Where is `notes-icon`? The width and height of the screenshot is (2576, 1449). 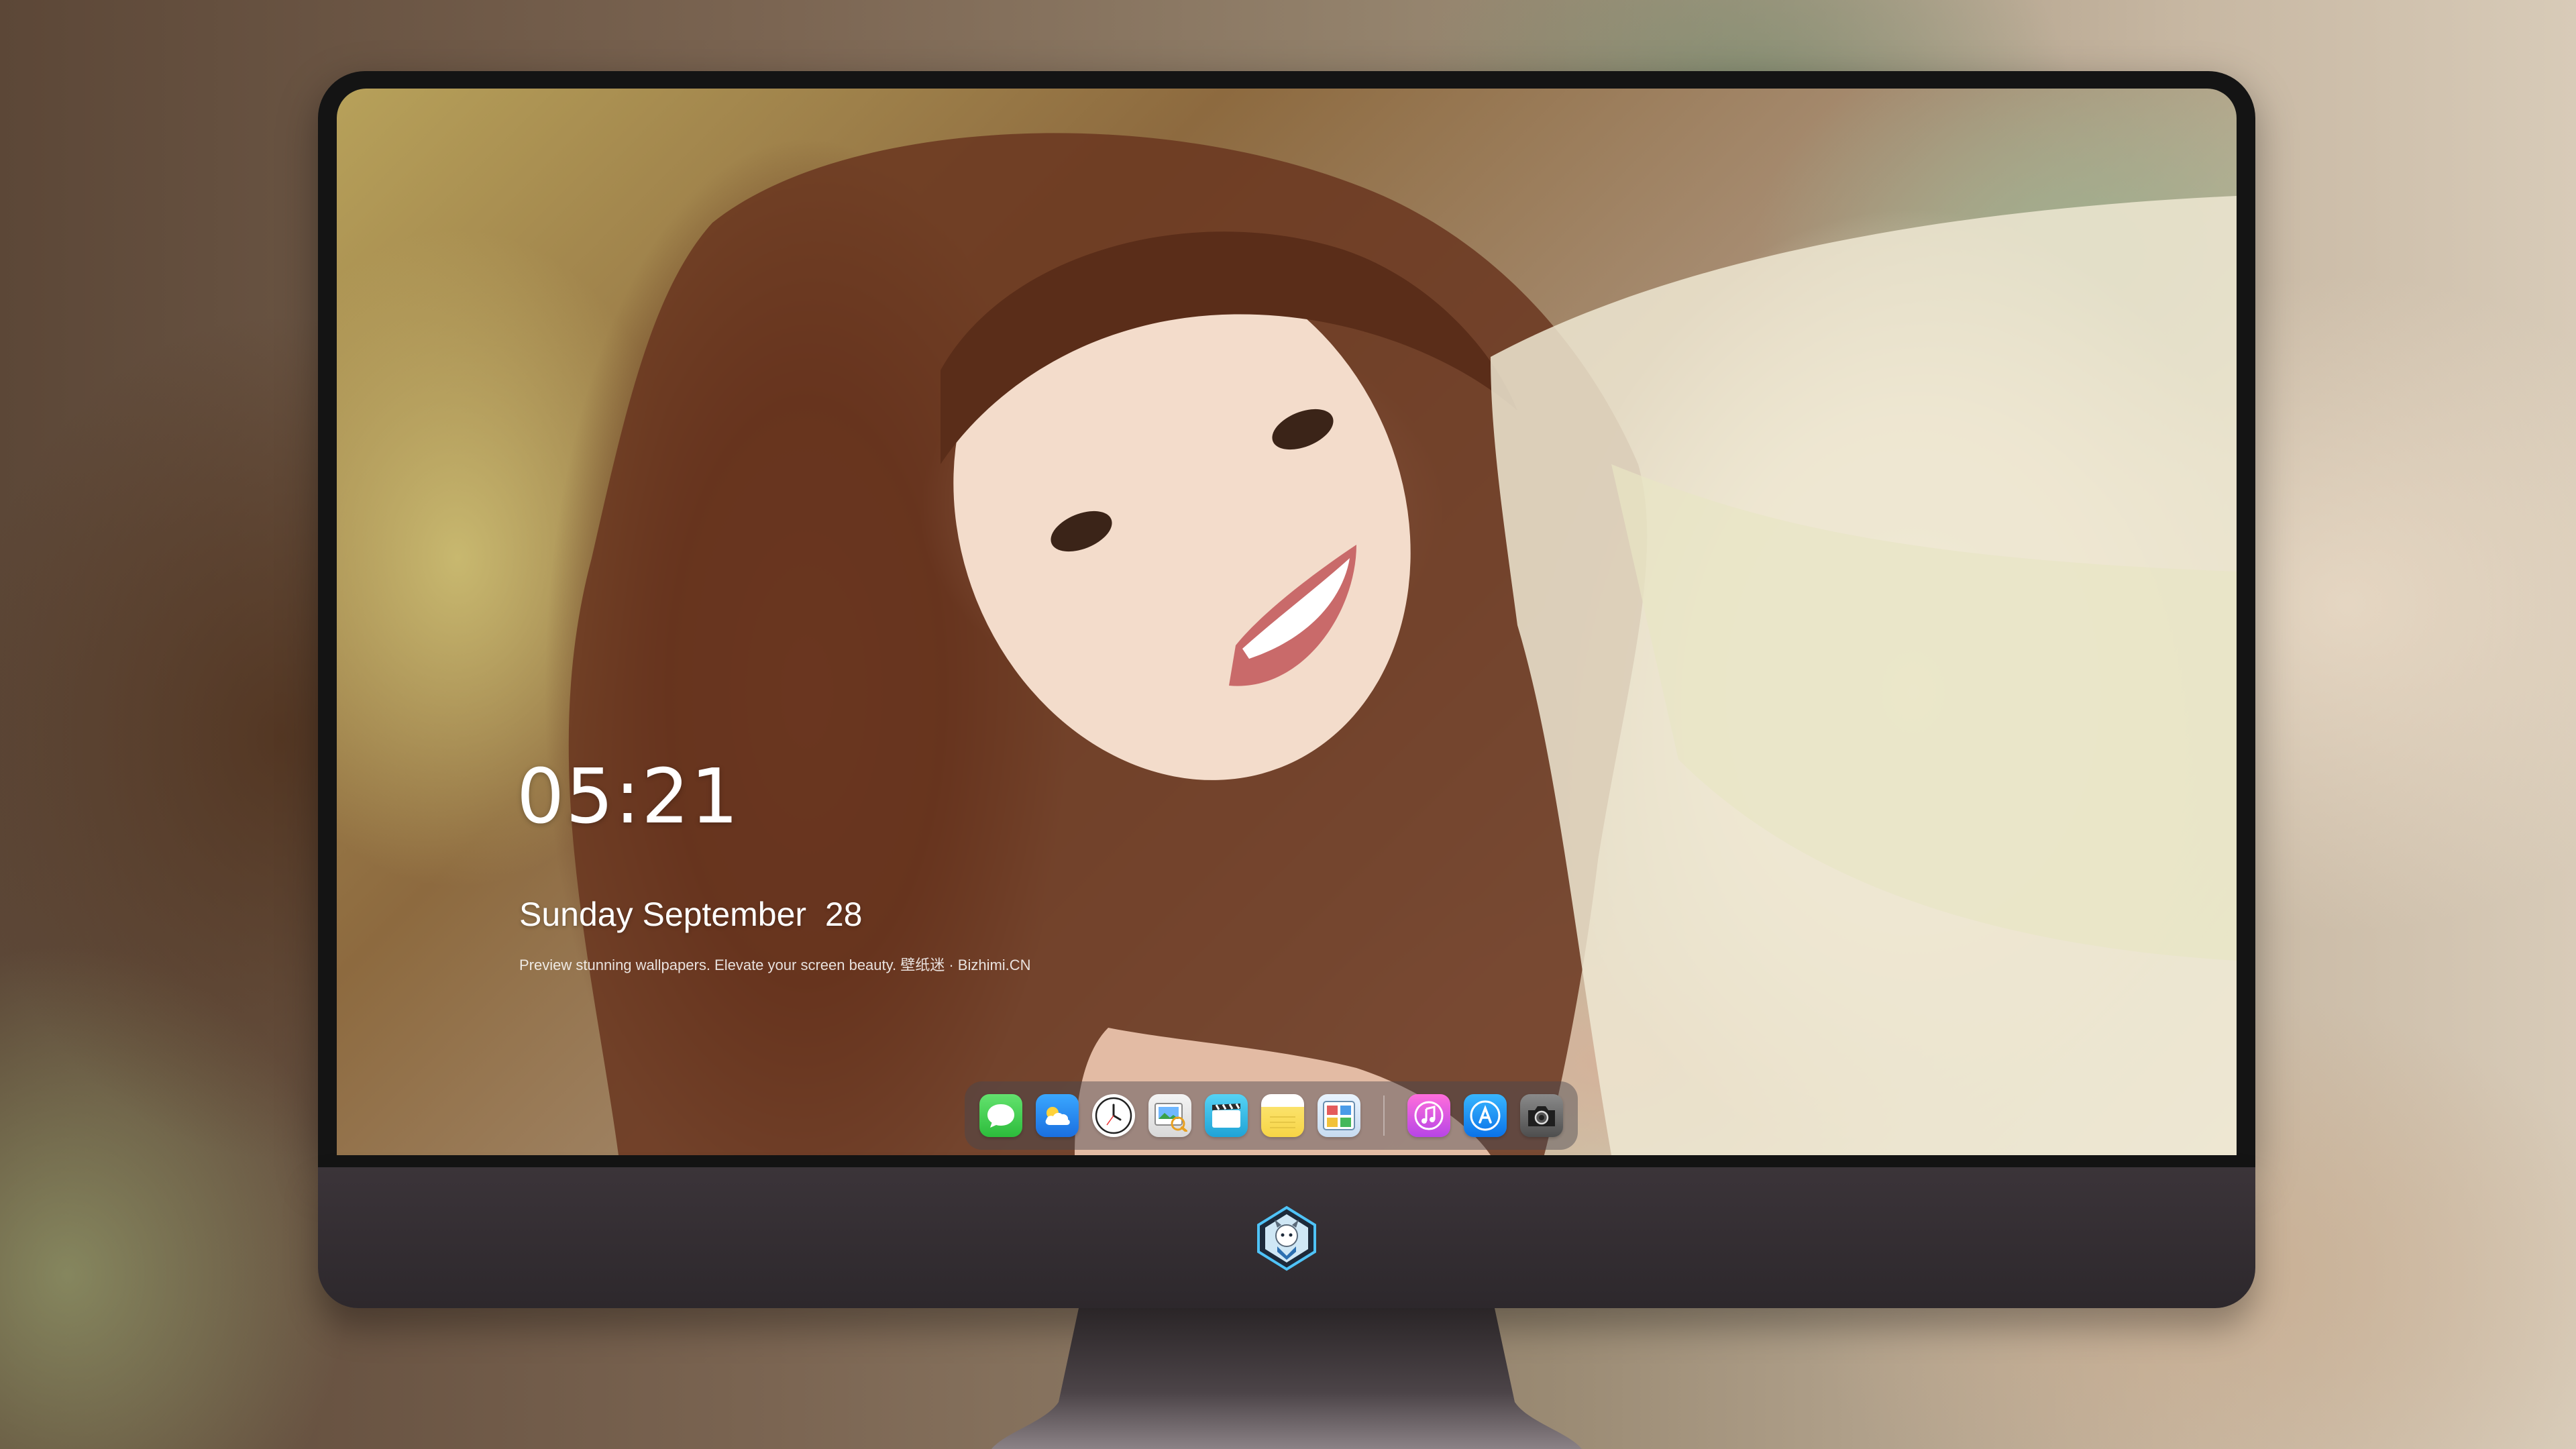 notes-icon is located at coordinates (1282, 1115).